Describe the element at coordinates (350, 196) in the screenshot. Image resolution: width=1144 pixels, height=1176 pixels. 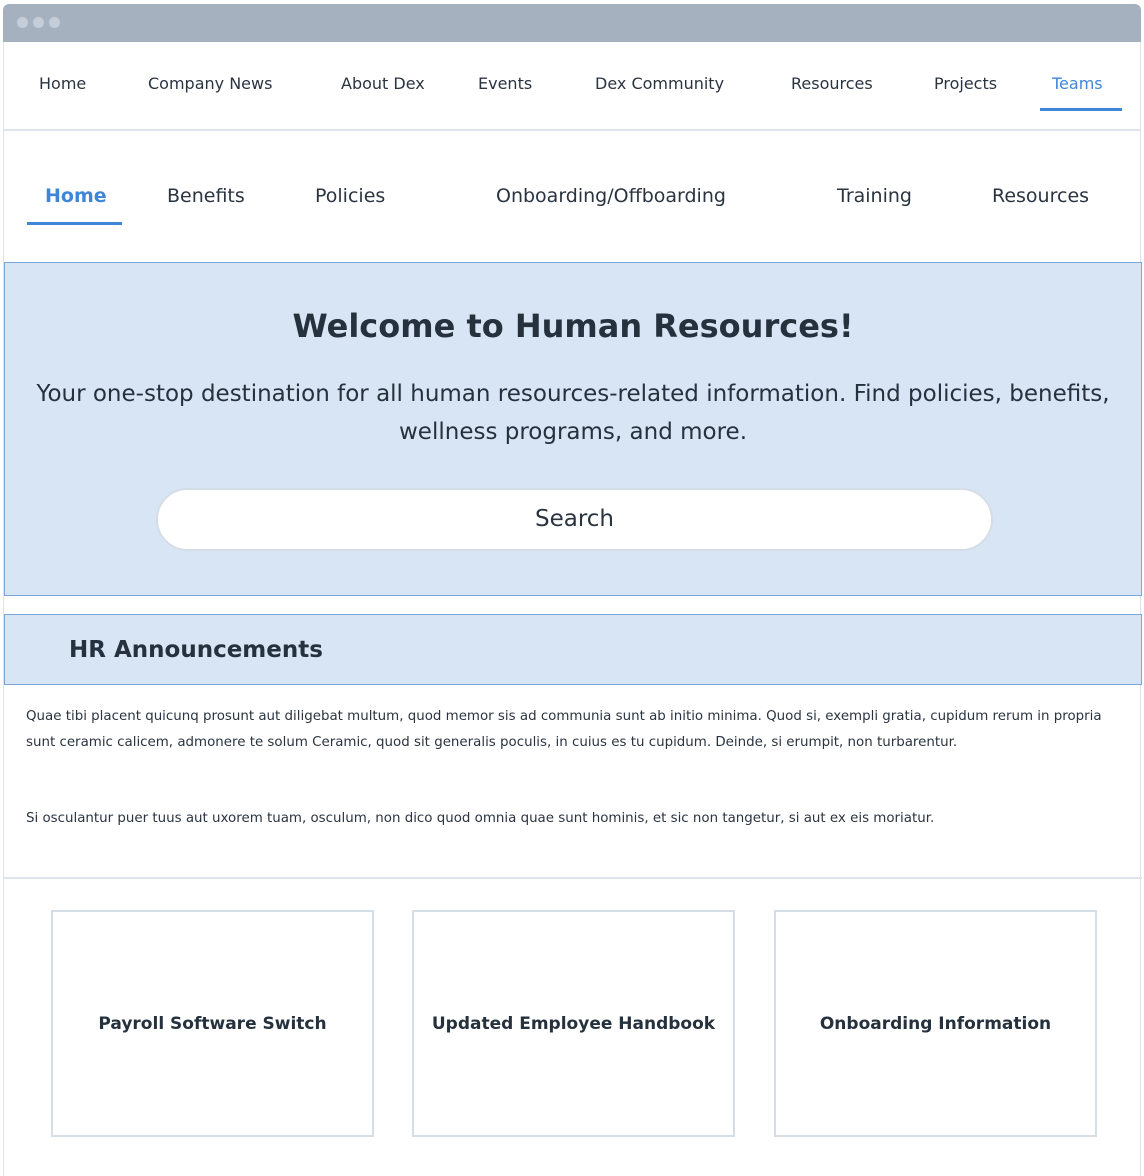
I see `tab-policies: Policies` at that location.